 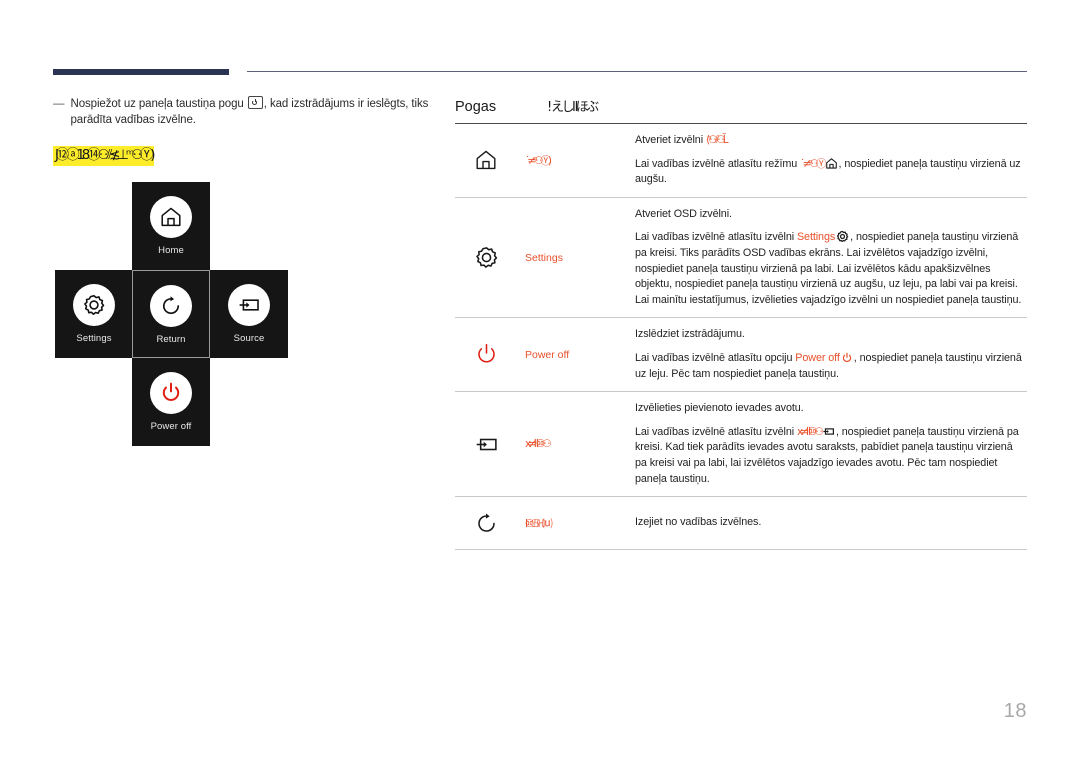 What do you see at coordinates (810, 431) in the screenshot?
I see `row-desc-line2-garbled: x≠Ⅱ⑩⚇` at bounding box center [810, 431].